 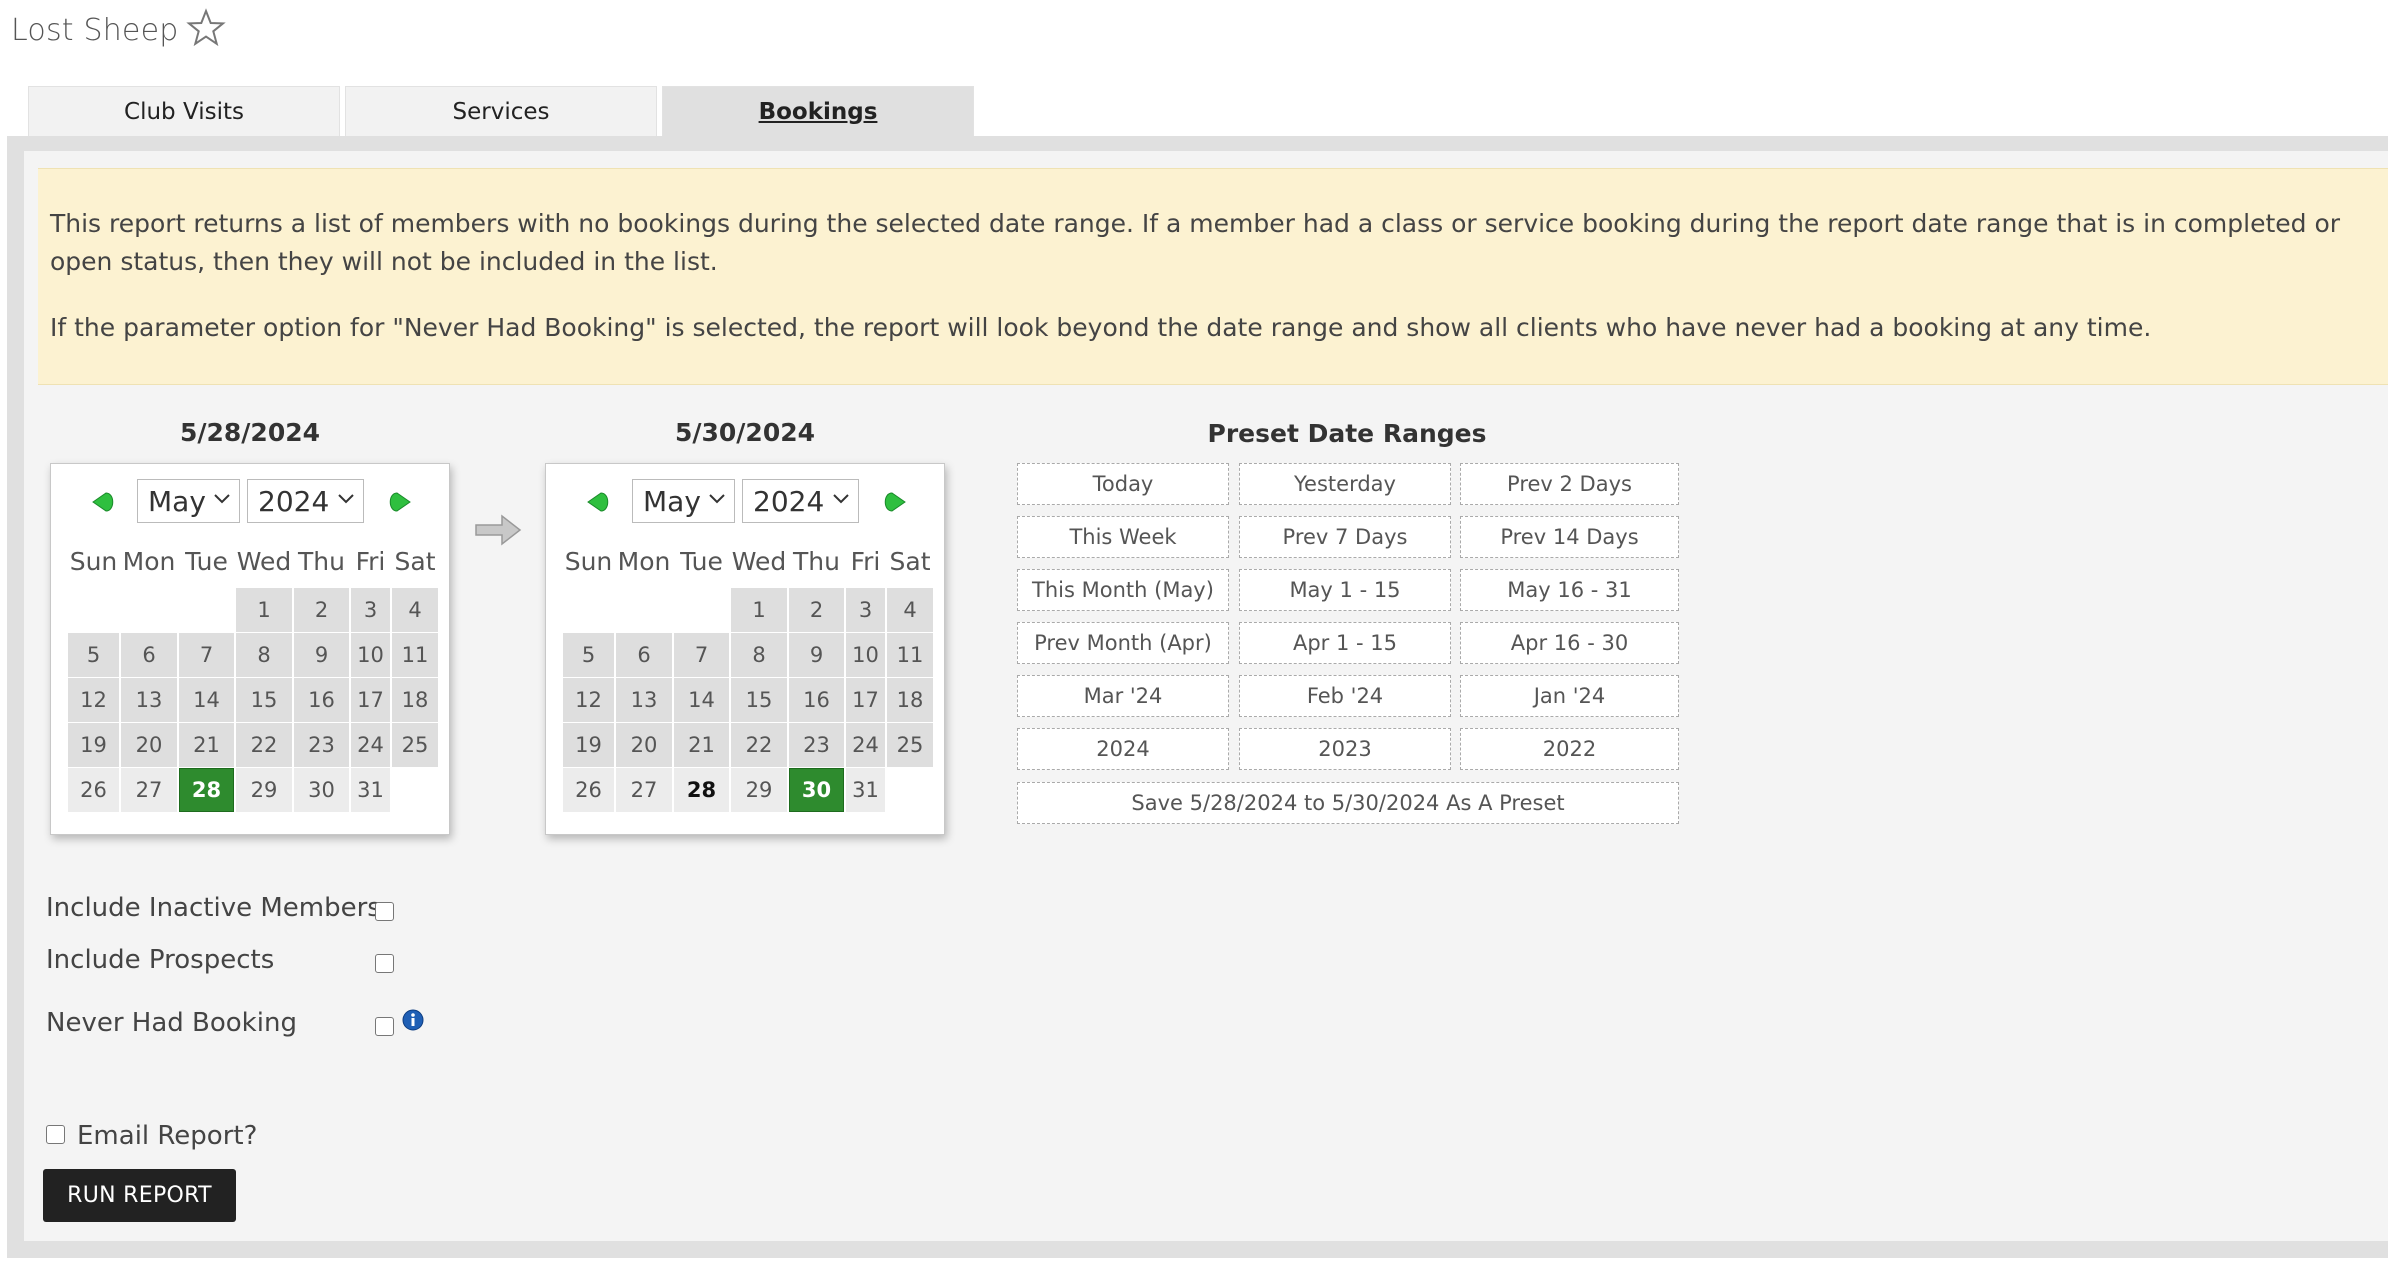 What do you see at coordinates (1345, 484) in the screenshot?
I see `preset-button: Yesterday` at bounding box center [1345, 484].